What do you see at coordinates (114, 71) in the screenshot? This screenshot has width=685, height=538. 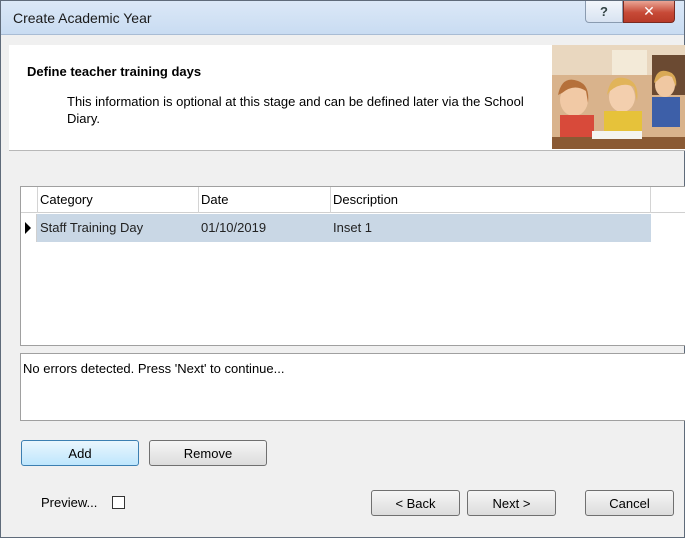 I see `page-title: Define teacher training days` at bounding box center [114, 71].